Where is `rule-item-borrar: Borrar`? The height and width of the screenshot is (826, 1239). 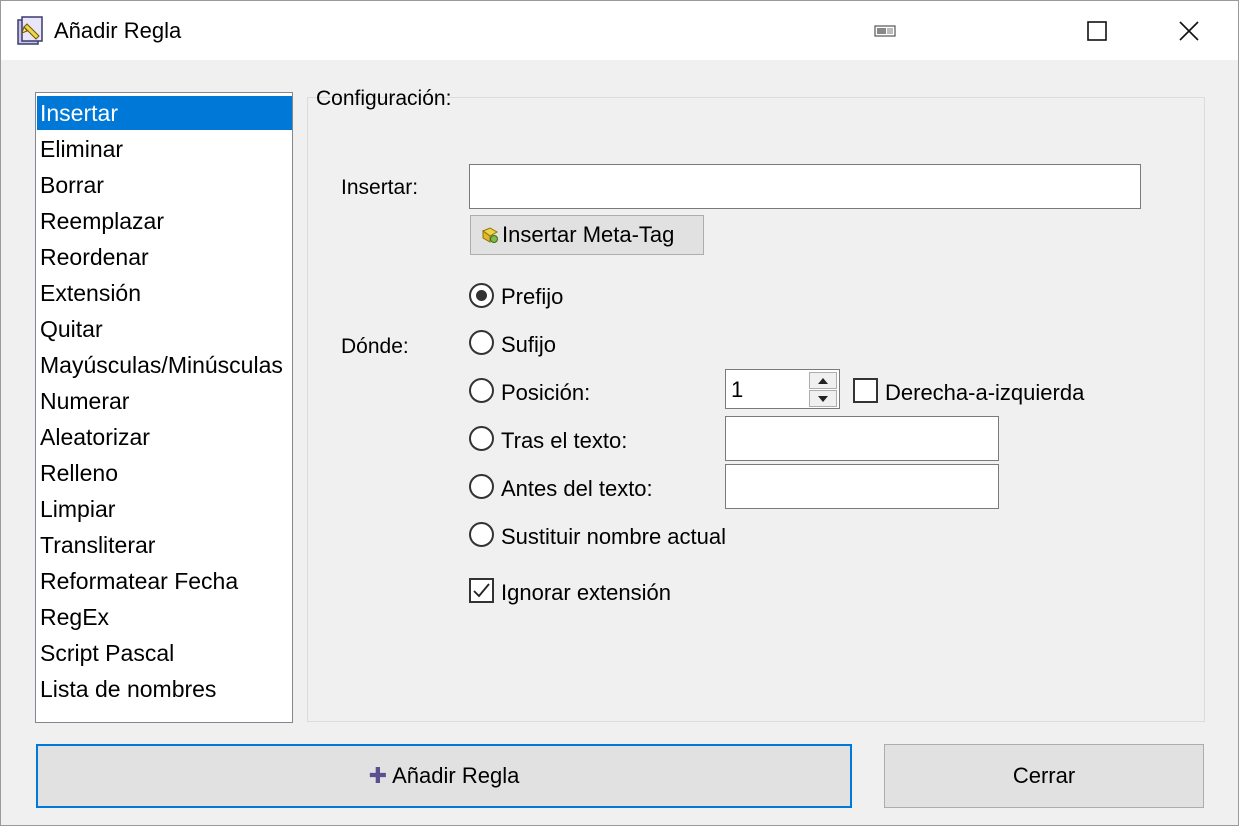 rule-item-borrar: Borrar is located at coordinates (164, 185).